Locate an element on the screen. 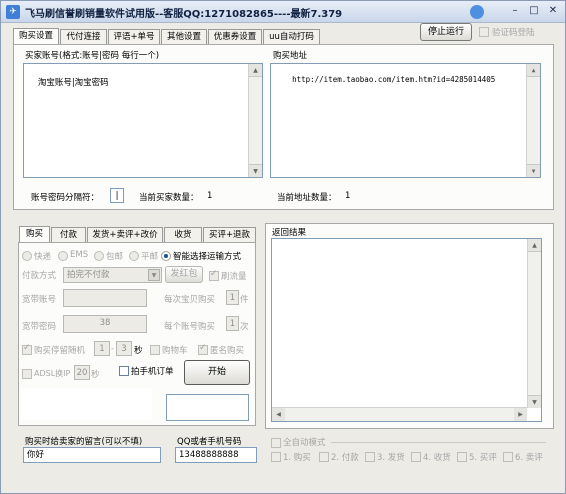 This screenshot has width=566, height=494. buyer-accounts-text: 淘宝账号|淘宝密码 is located at coordinates (73, 83).